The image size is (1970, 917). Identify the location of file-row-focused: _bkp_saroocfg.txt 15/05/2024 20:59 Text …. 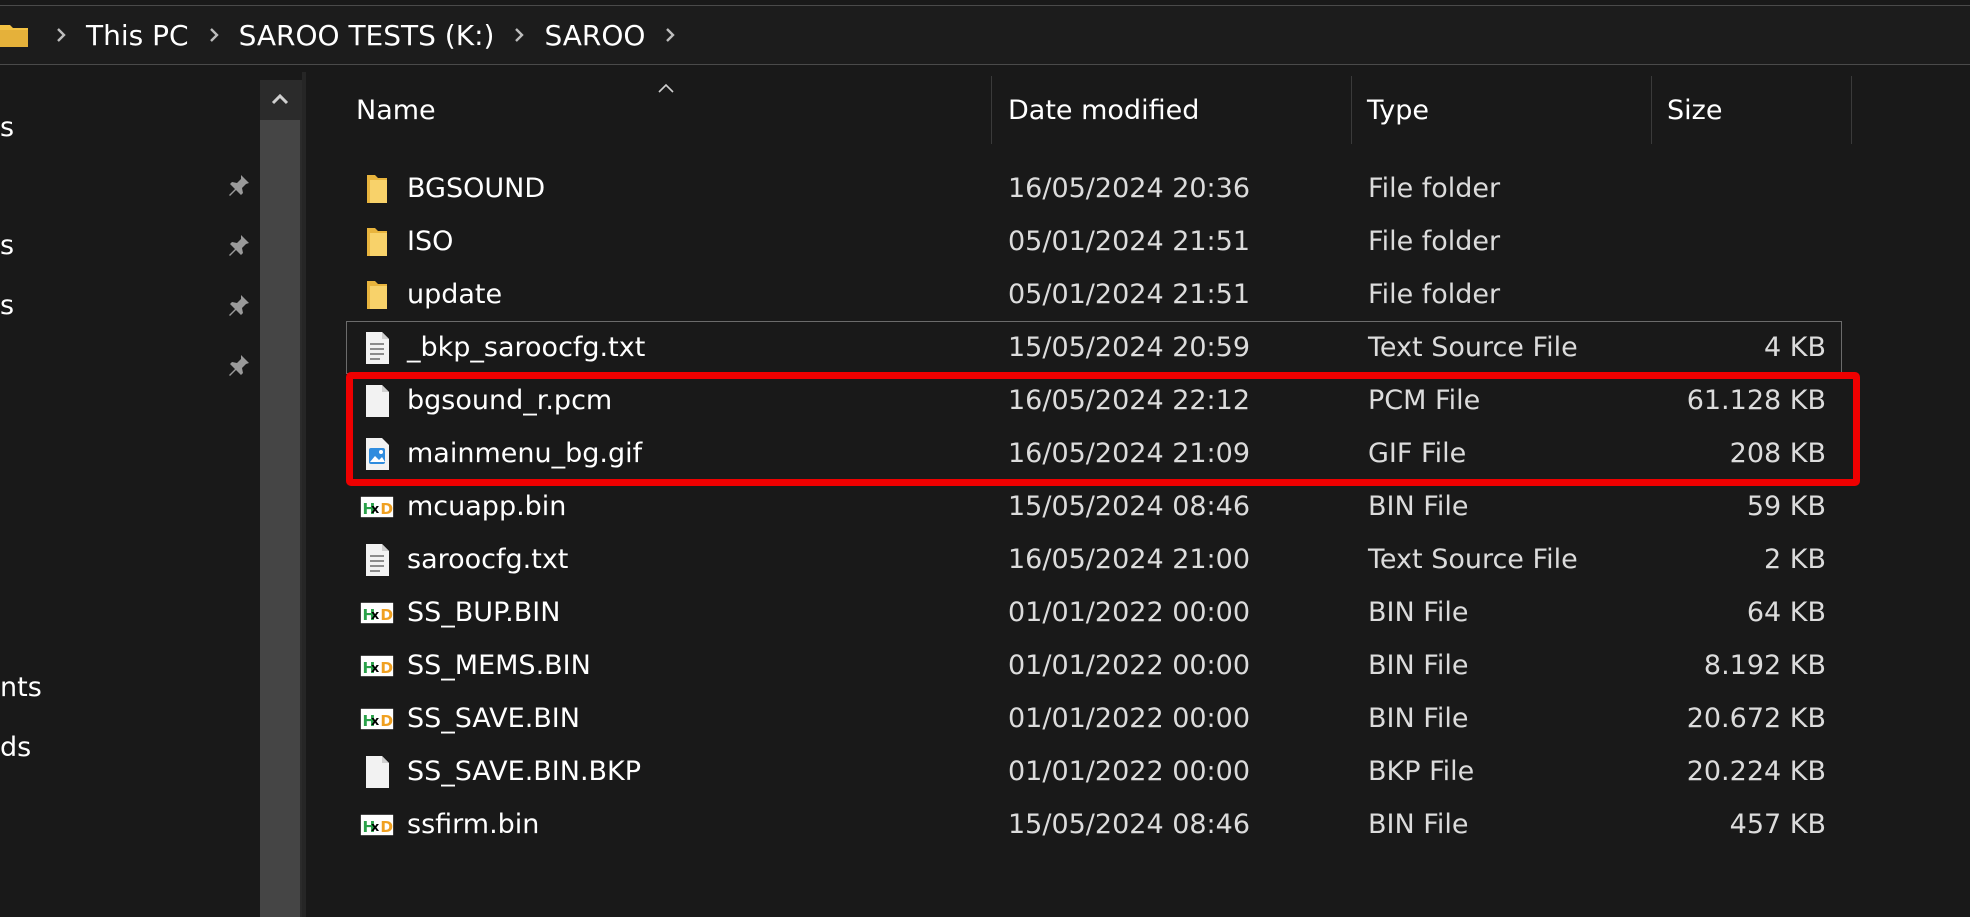
(1094, 347).